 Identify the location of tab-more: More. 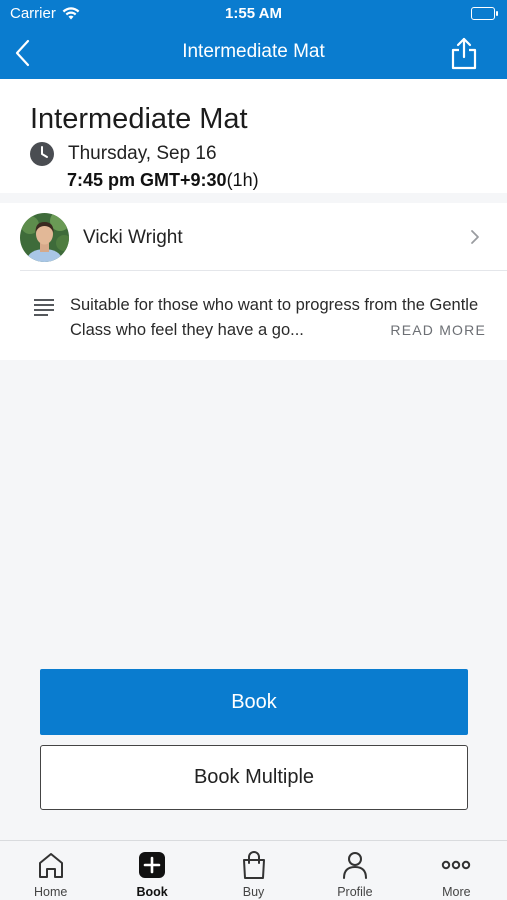
(456, 870).